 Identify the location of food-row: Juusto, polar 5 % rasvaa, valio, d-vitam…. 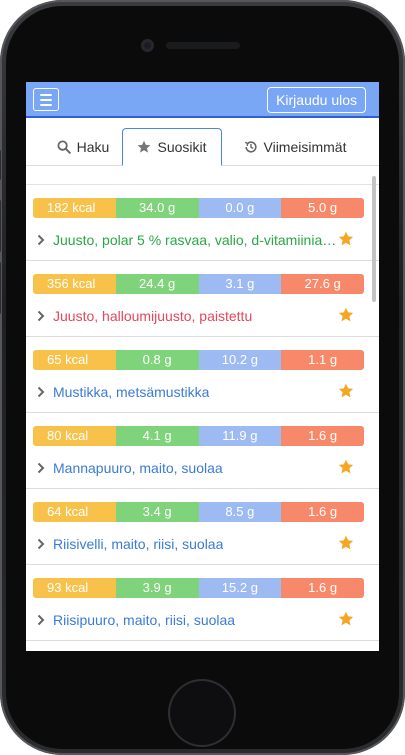
(201, 240).